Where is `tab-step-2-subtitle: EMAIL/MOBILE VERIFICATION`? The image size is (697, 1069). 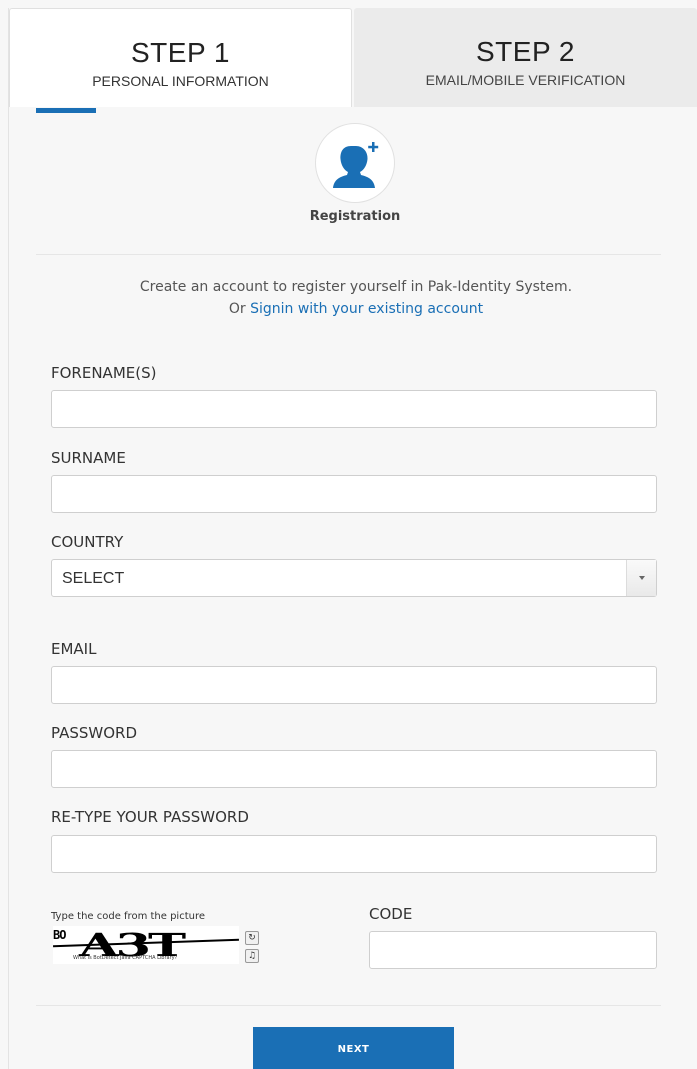 tab-step-2-subtitle: EMAIL/MOBILE VERIFICATION is located at coordinates (525, 80).